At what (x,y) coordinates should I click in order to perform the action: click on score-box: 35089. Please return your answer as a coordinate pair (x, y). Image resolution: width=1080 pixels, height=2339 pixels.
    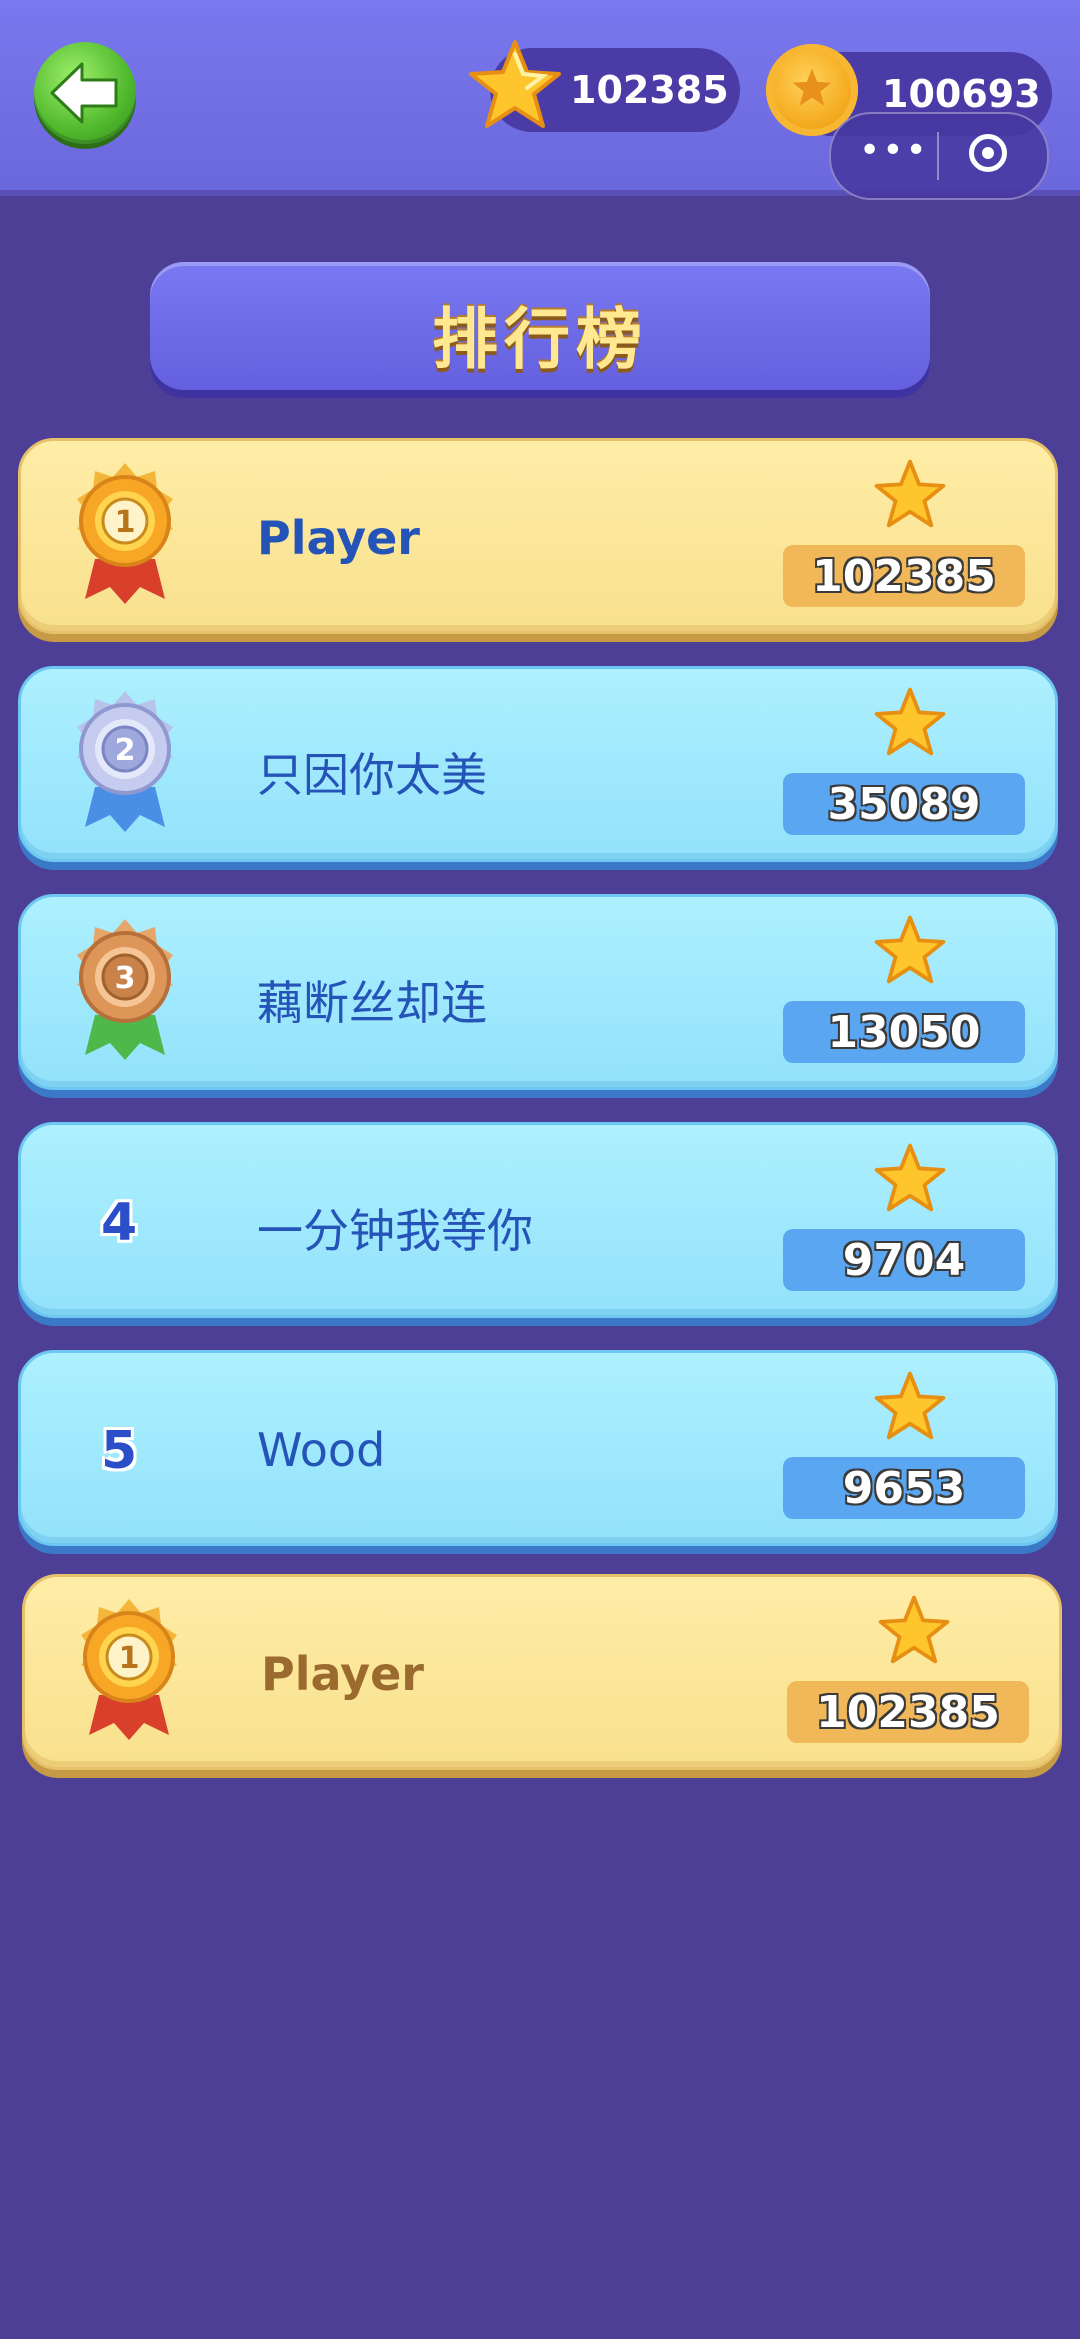
    Looking at the image, I should click on (904, 804).